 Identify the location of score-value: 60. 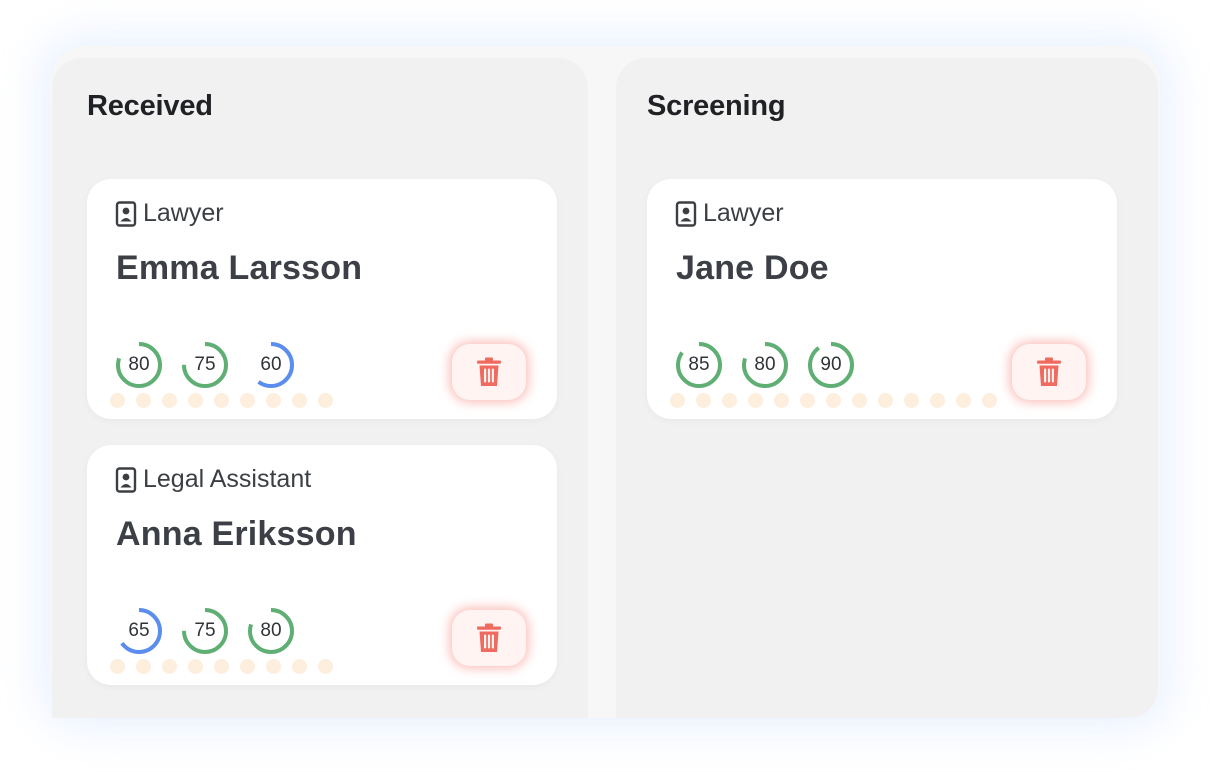
(271, 364).